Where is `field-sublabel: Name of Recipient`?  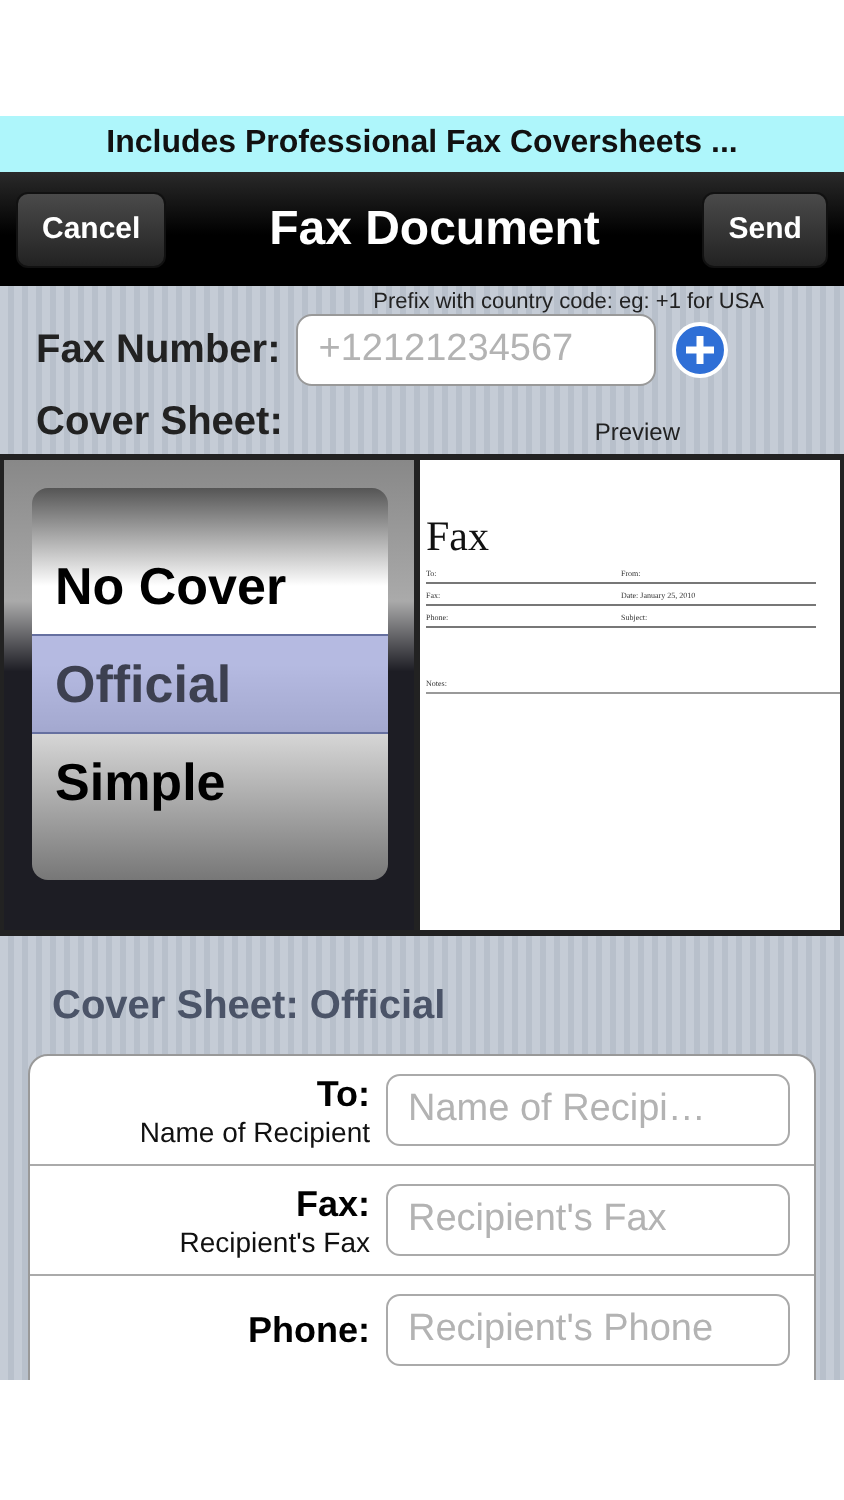
field-sublabel: Name of Recipient is located at coordinates (254, 1131).